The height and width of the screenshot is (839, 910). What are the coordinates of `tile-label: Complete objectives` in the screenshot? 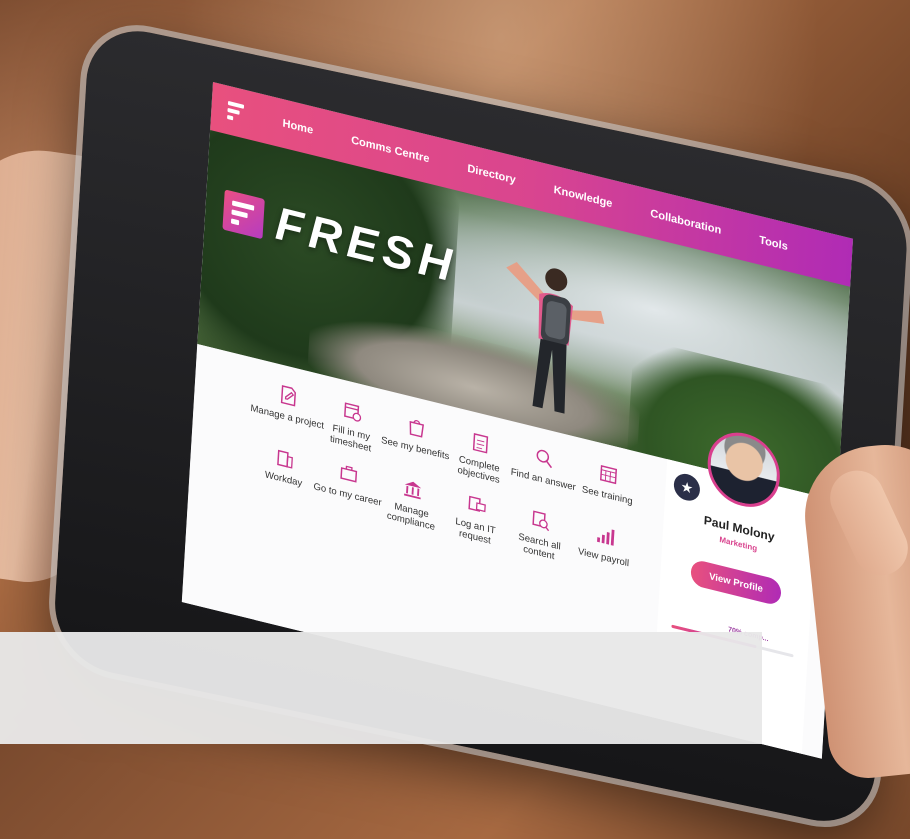 It's located at (479, 470).